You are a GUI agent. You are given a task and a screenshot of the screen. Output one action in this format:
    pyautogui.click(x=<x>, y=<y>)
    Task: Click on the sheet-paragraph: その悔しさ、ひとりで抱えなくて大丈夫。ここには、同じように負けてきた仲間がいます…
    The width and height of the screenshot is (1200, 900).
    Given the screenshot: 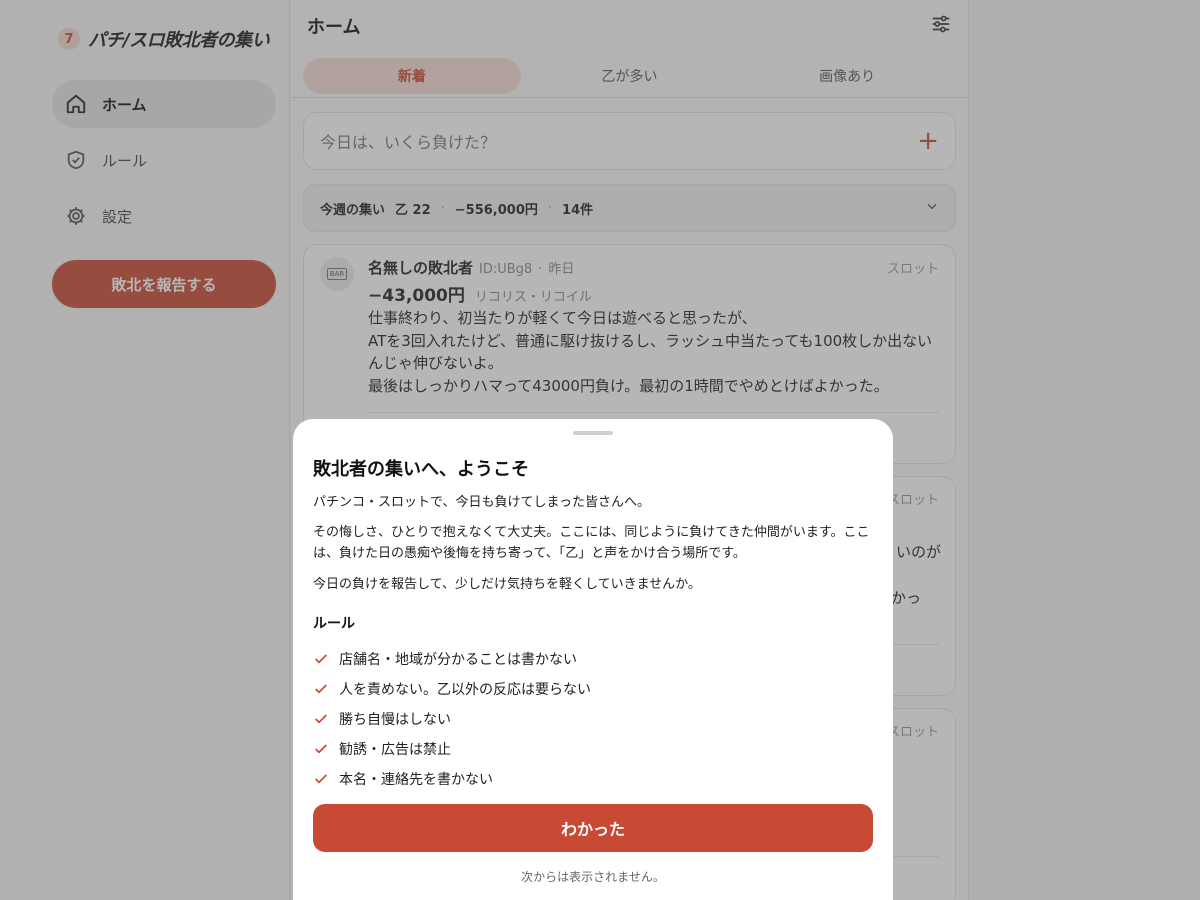 What is the action you would take?
    pyautogui.click(x=591, y=543)
    